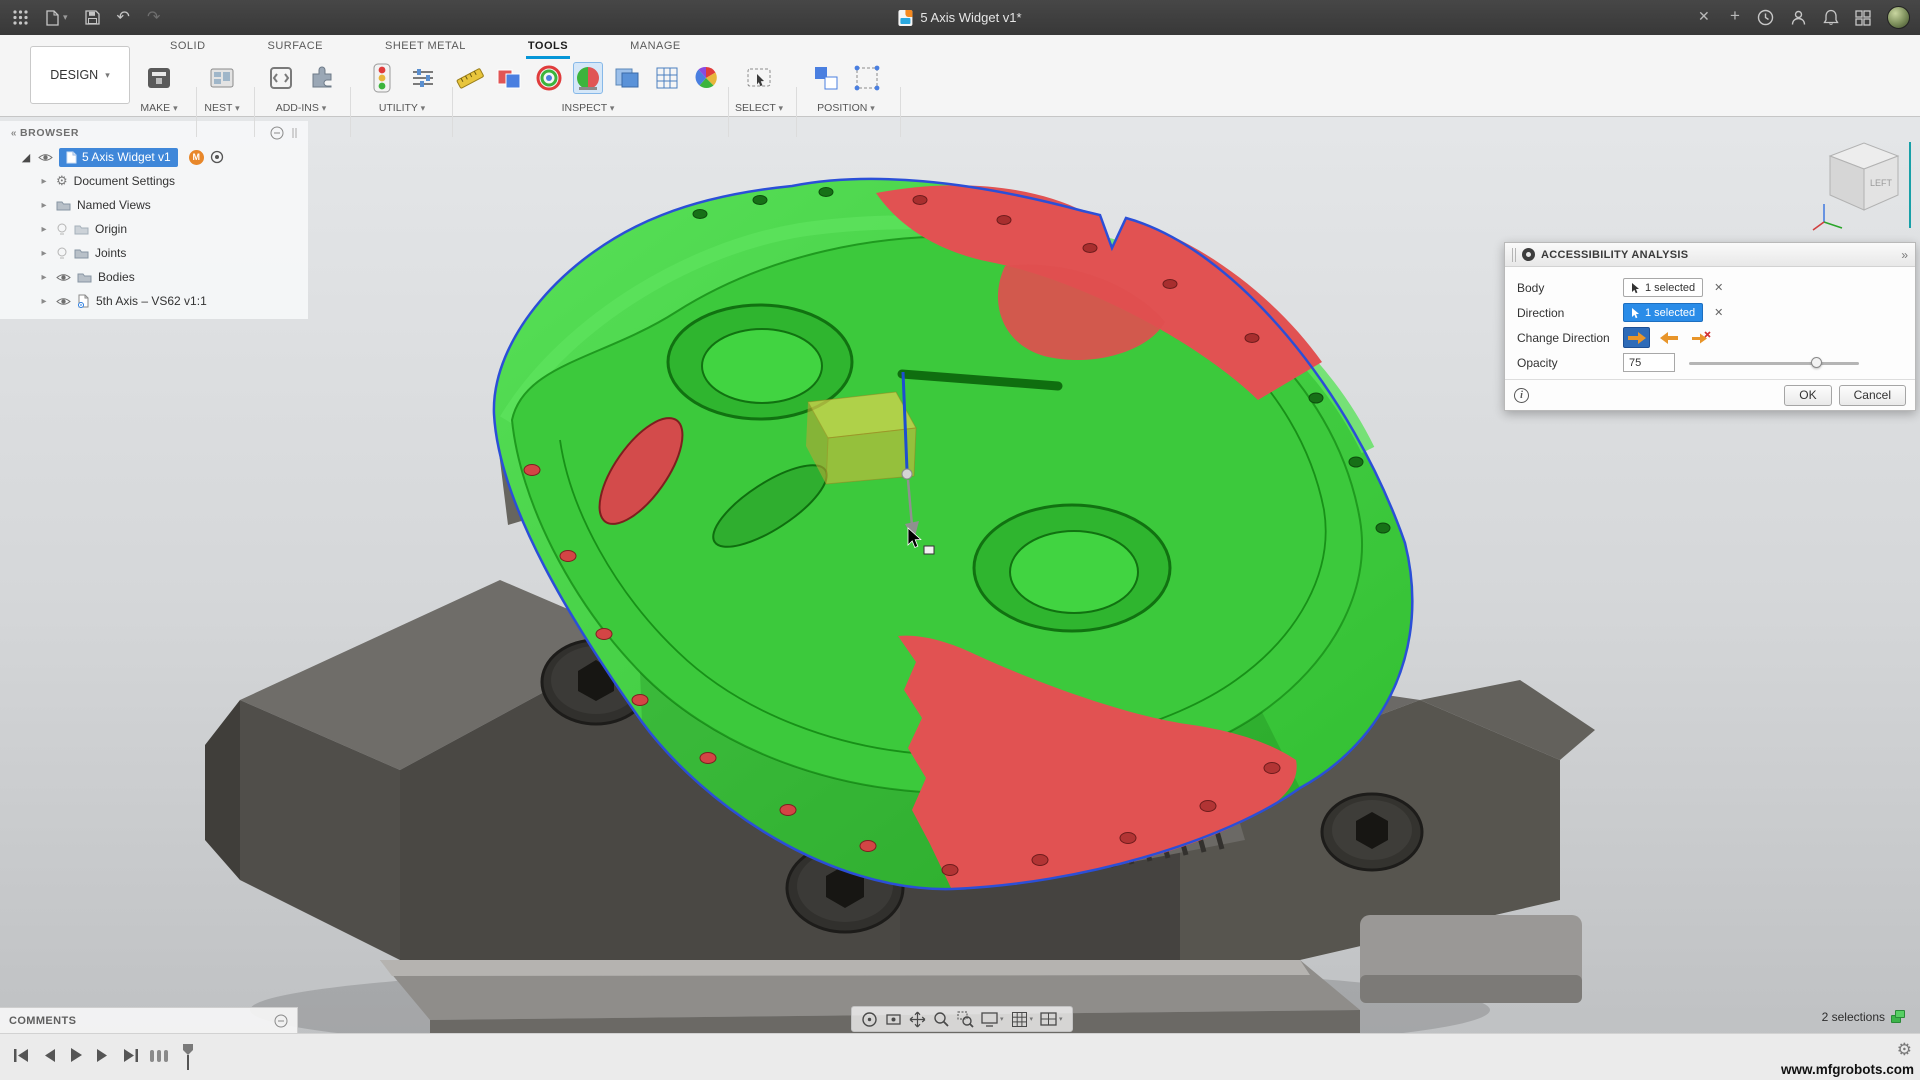 Image resolution: width=1920 pixels, height=1080 pixels. I want to click on sliders-icon, so click(423, 78).